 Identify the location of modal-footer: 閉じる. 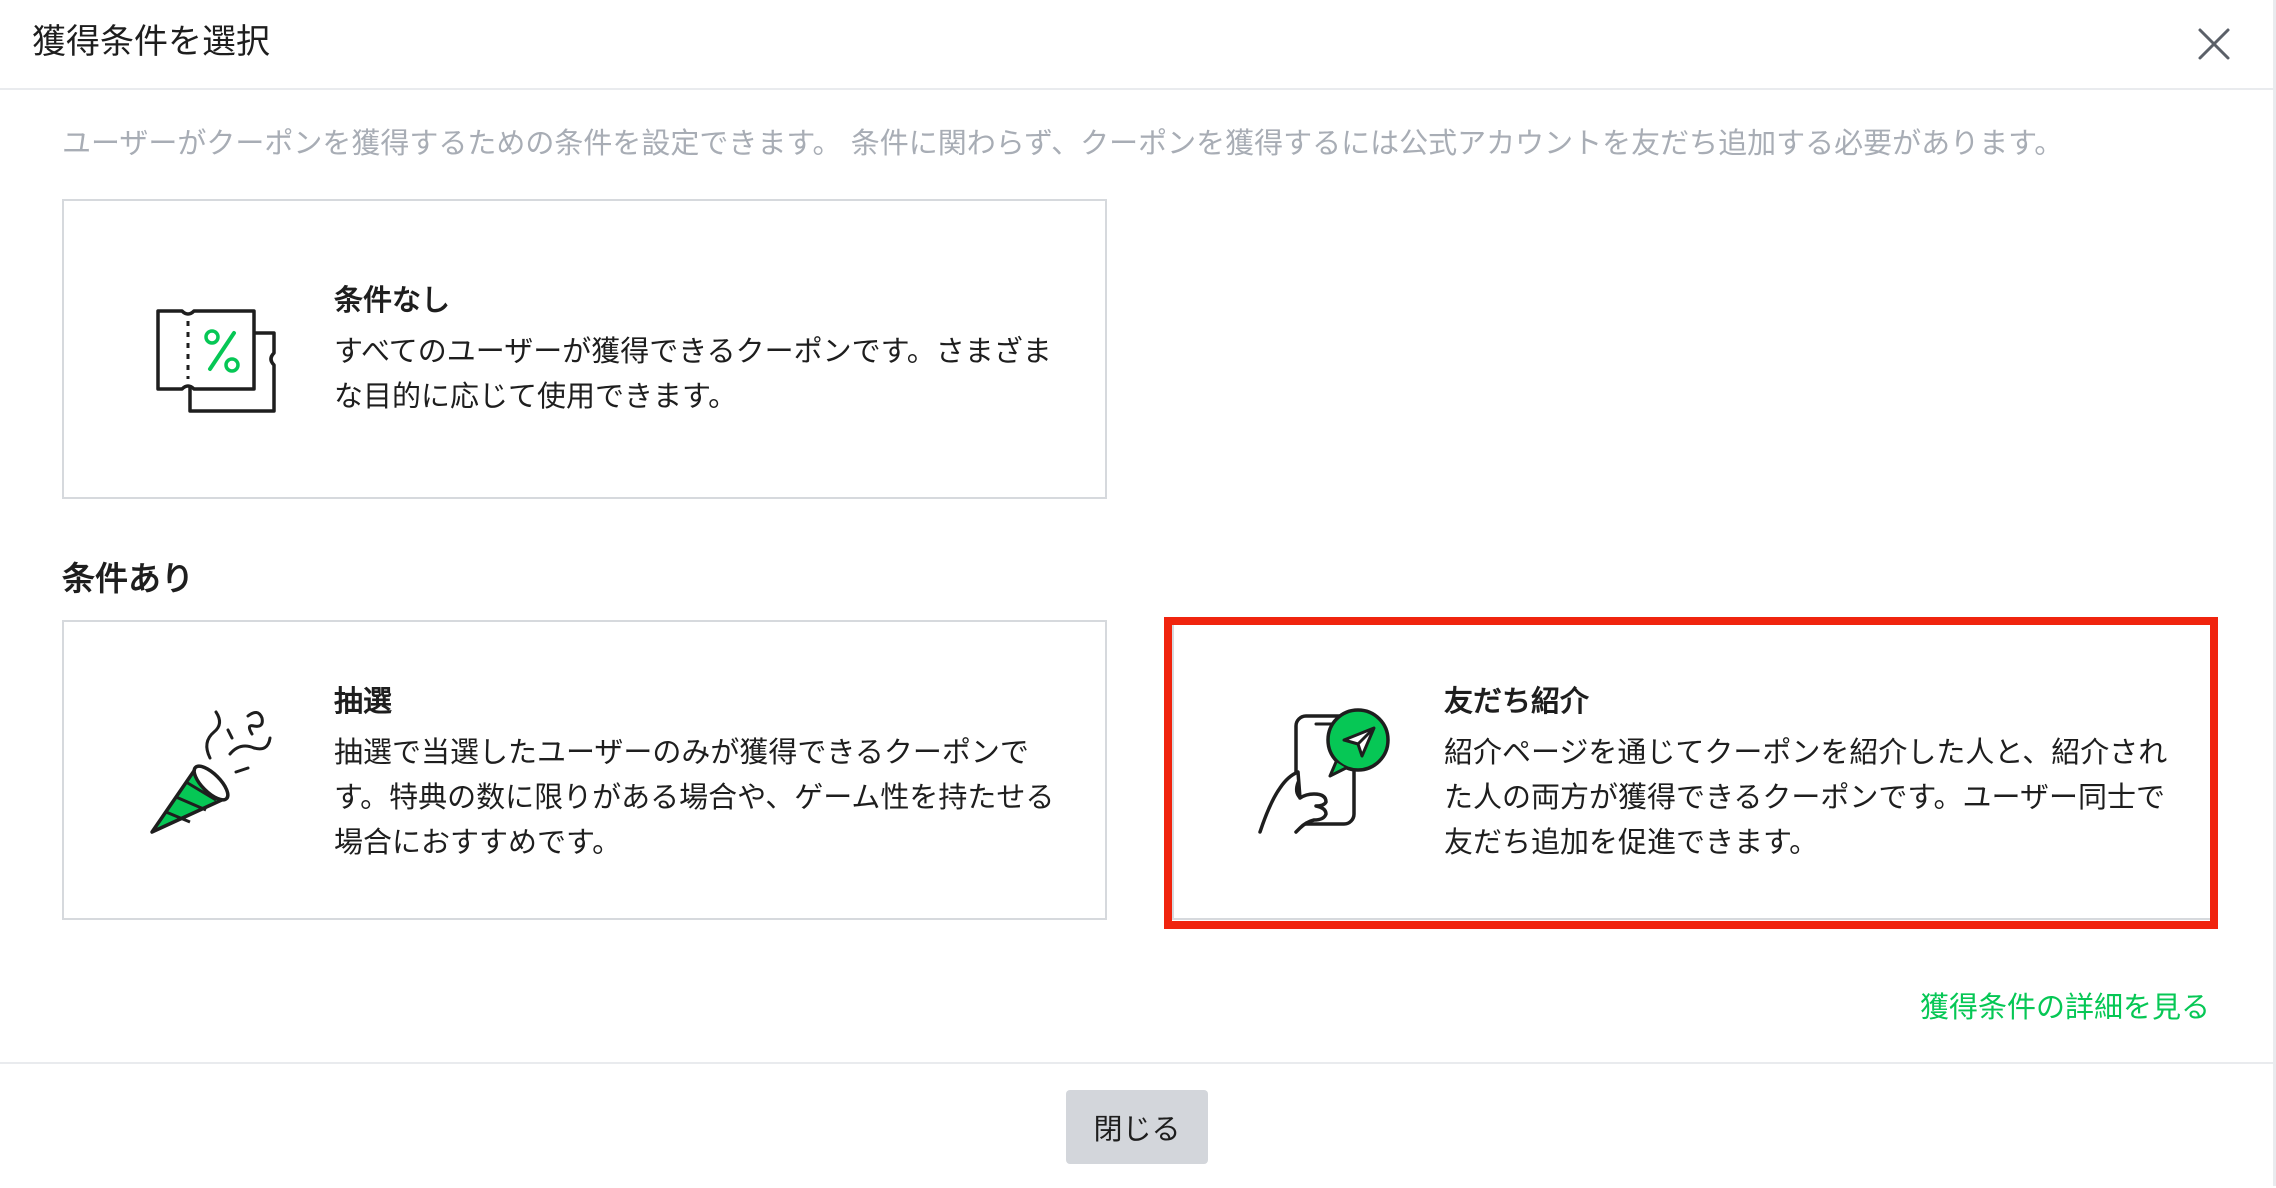
(1138, 1125).